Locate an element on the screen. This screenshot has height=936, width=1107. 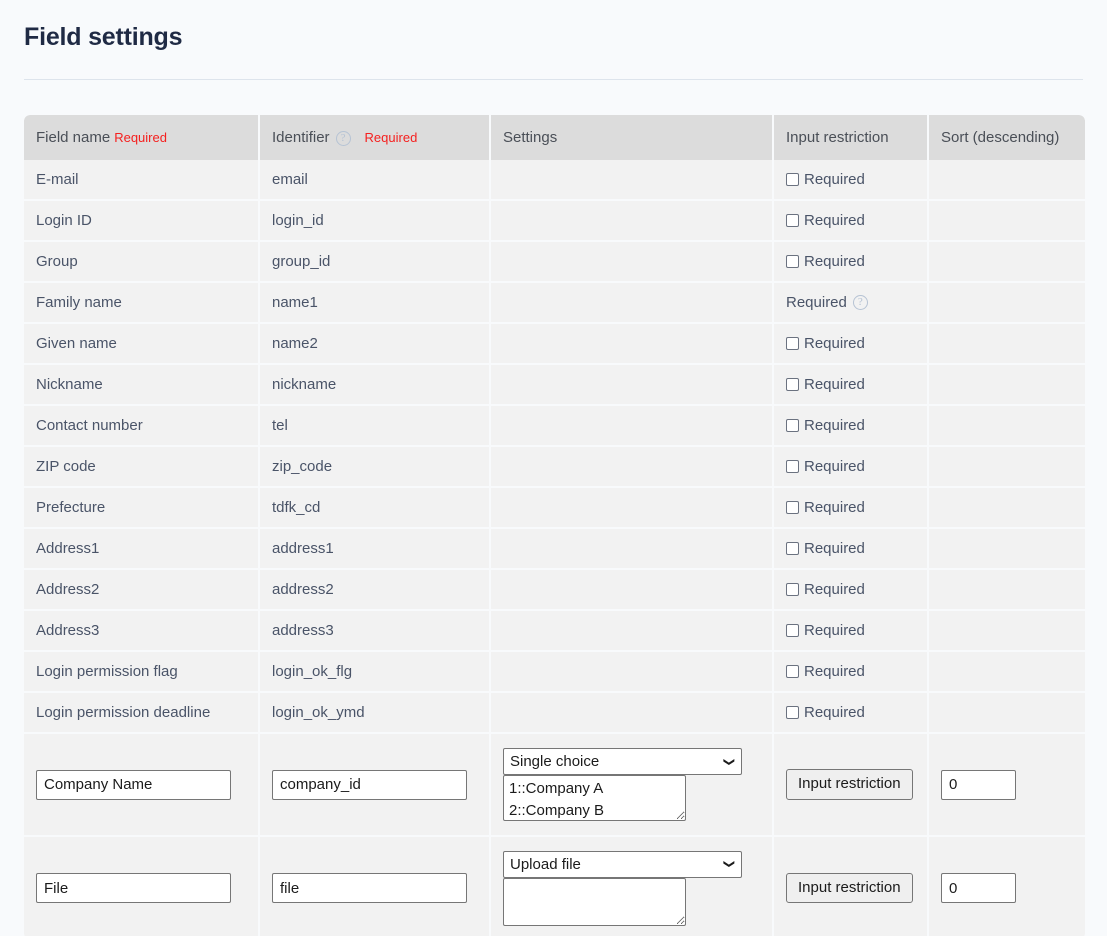
cell-input-restriction-editable: Input restriction is located at coordinates (851, 785).